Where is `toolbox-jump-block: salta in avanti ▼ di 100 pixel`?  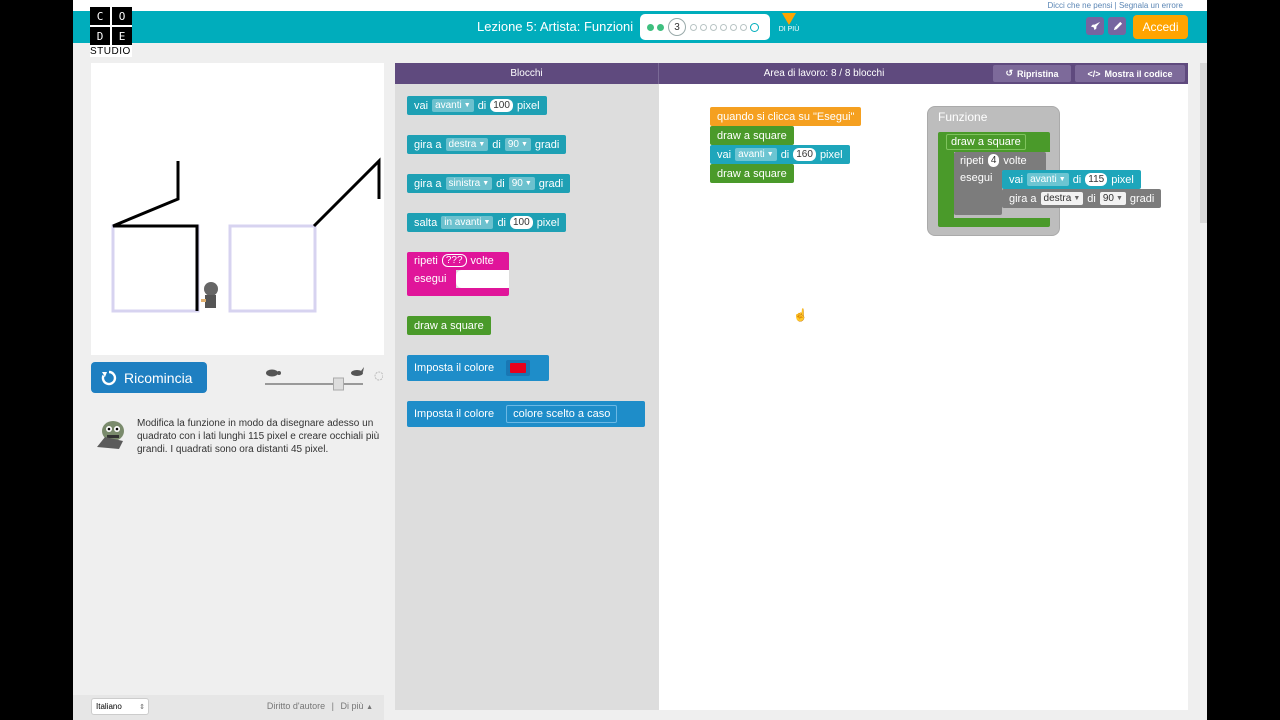 toolbox-jump-block: salta in avanti ▼ di 100 pixel is located at coordinates (487, 222).